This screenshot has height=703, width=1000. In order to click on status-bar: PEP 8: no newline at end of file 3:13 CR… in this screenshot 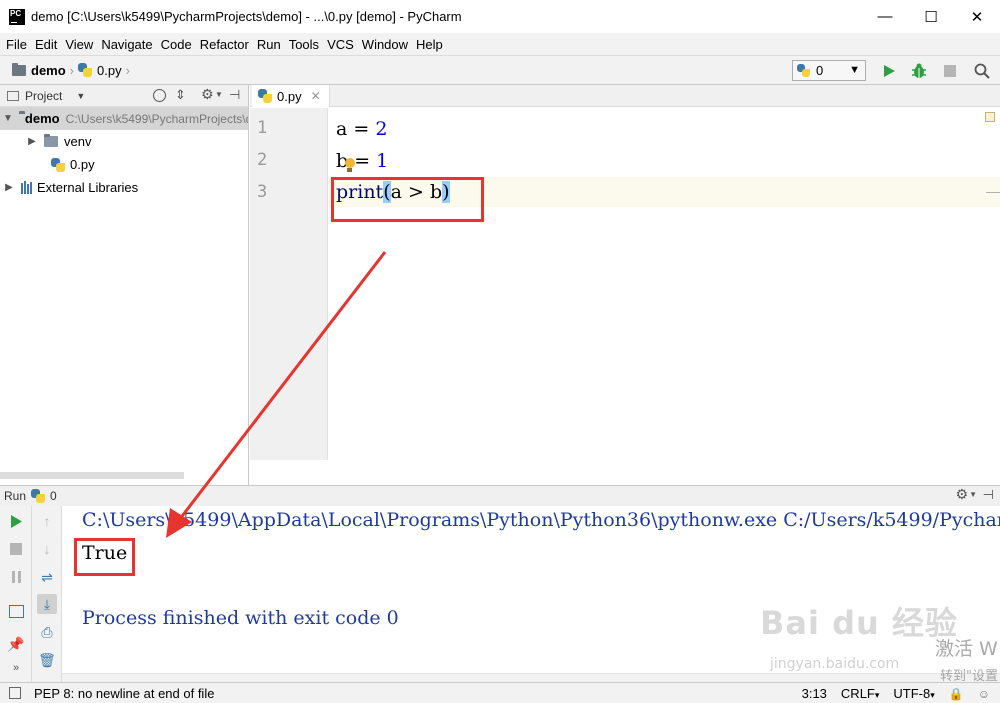, I will do `click(500, 692)`.